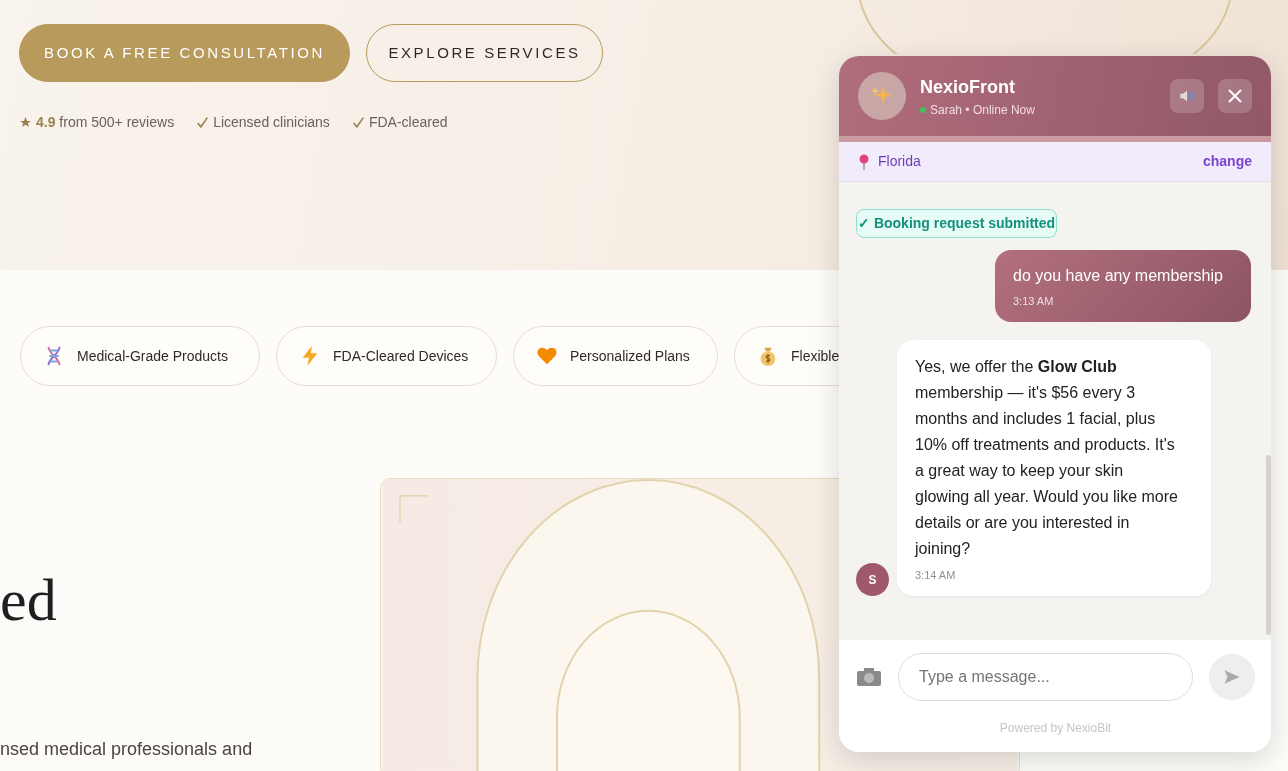  What do you see at coordinates (968, 87) in the screenshot?
I see `chat-title: NexioFront` at bounding box center [968, 87].